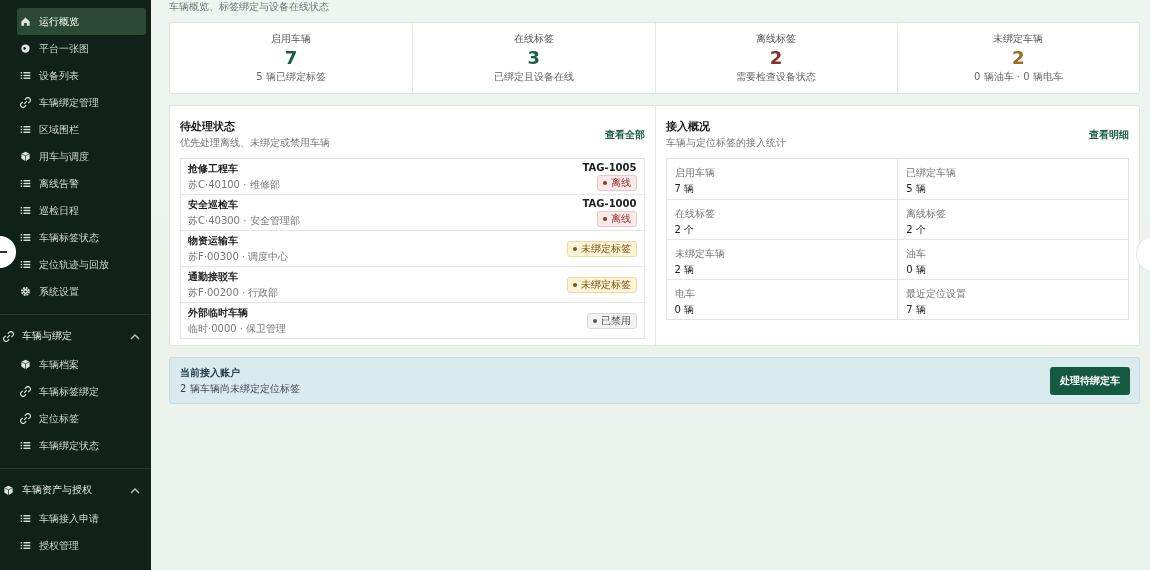  What do you see at coordinates (208, 126) in the screenshot?
I see `panel-title: 待处理状态` at bounding box center [208, 126].